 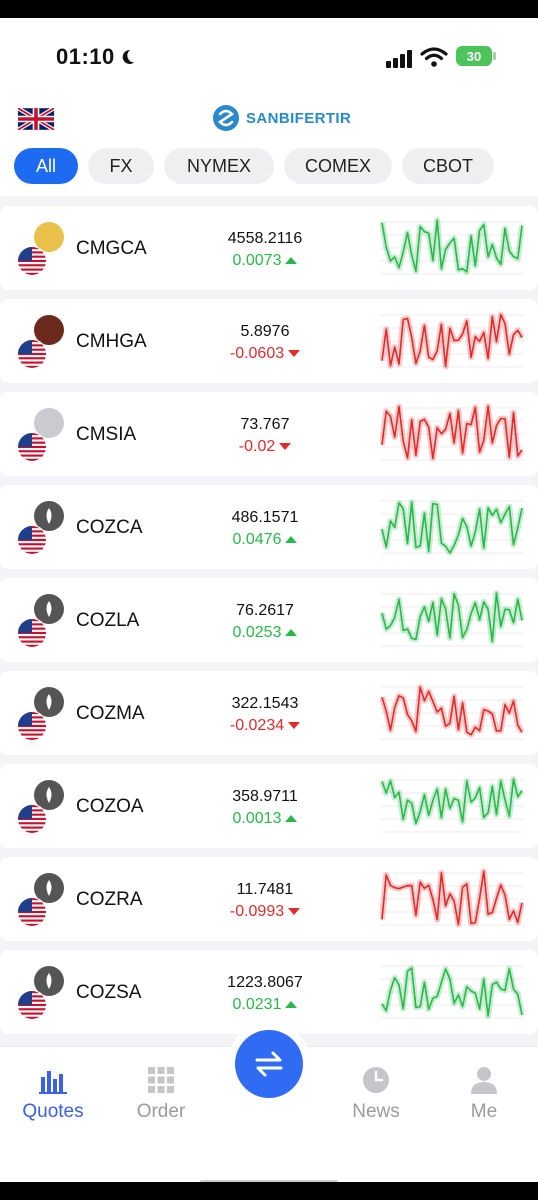 What do you see at coordinates (257, 818) in the screenshot?
I see `quote-change-value: 0.0013` at bounding box center [257, 818].